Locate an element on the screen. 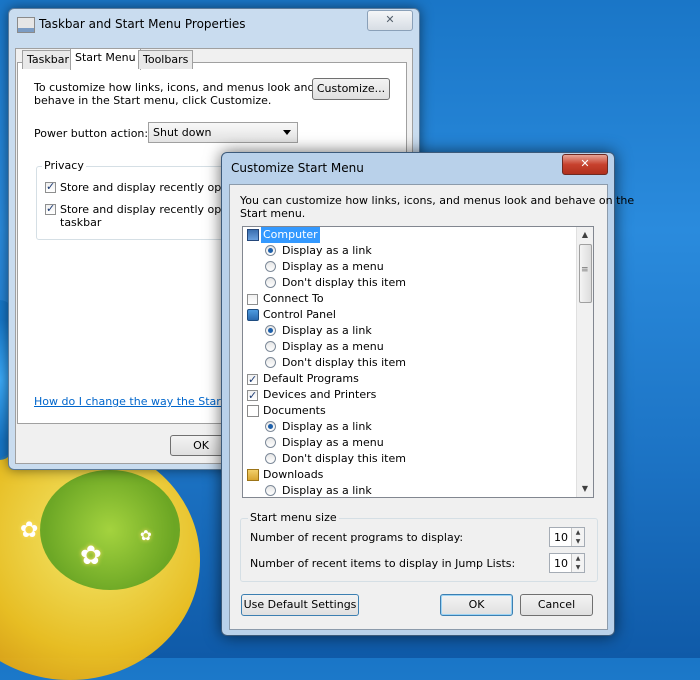  window-title: Taskbar and Start Menu Properties is located at coordinates (142, 24).